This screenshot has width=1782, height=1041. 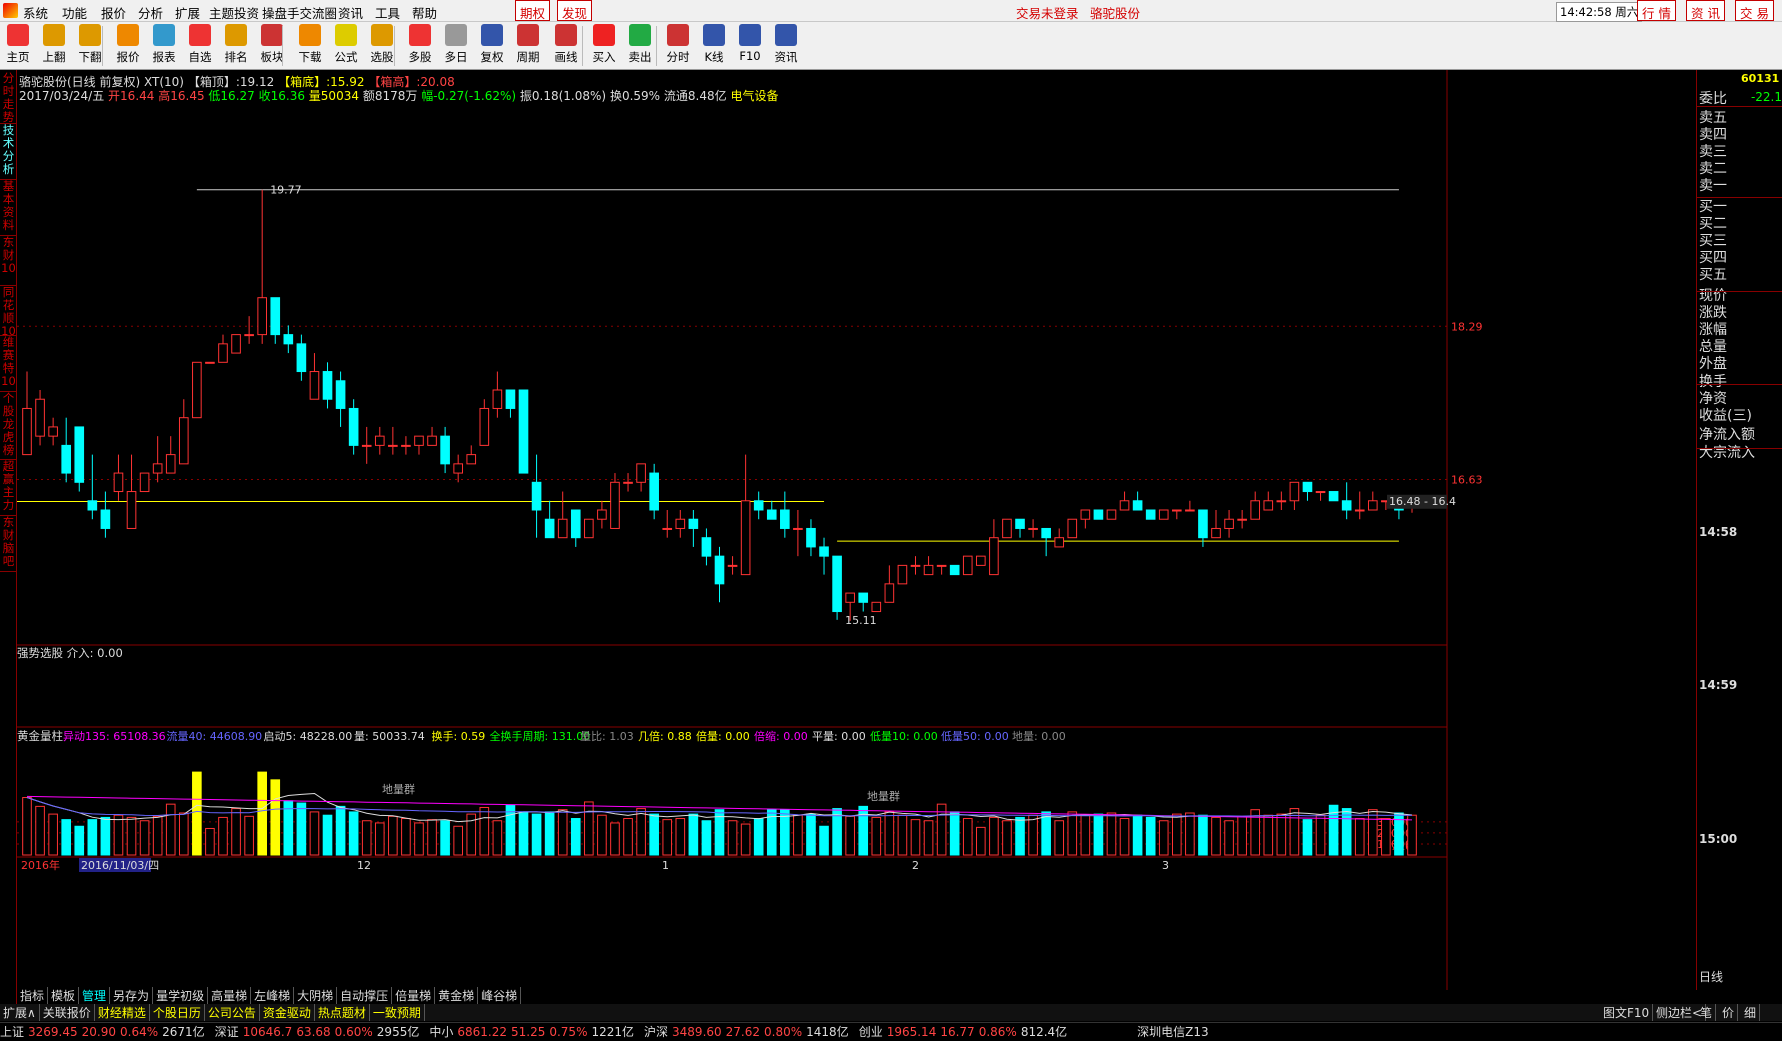 I want to click on indicator-tab-8: 自动撑压, so click(x=365, y=995).